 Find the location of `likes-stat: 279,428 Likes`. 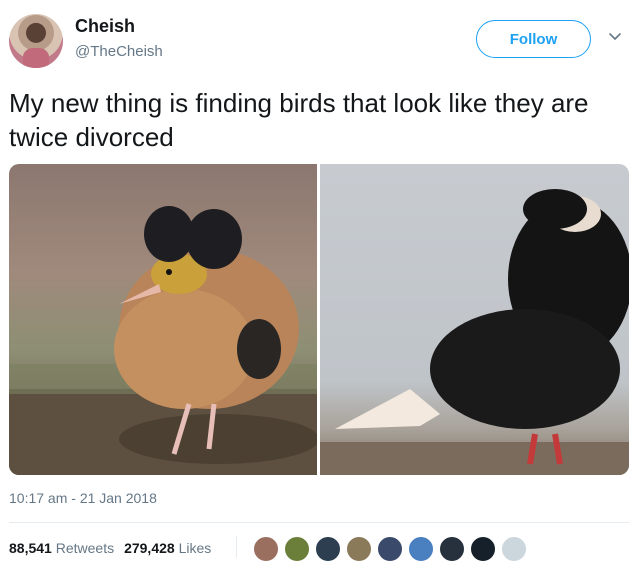

likes-stat: 279,428 Likes is located at coordinates (167, 548).